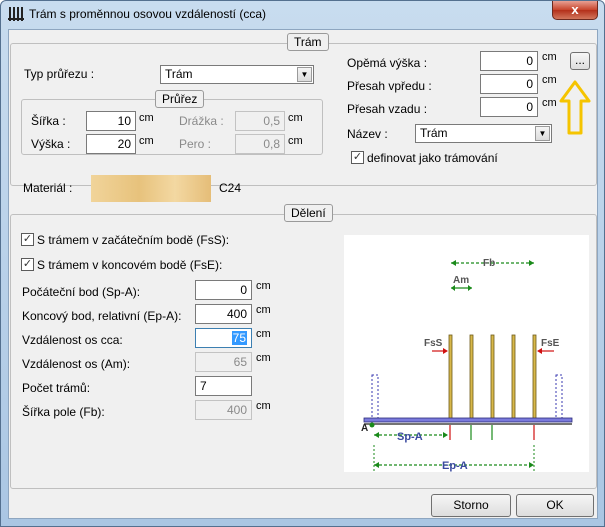 This screenshot has height=527, width=605. I want to click on sirka-label: Šířka :, so click(48, 121).